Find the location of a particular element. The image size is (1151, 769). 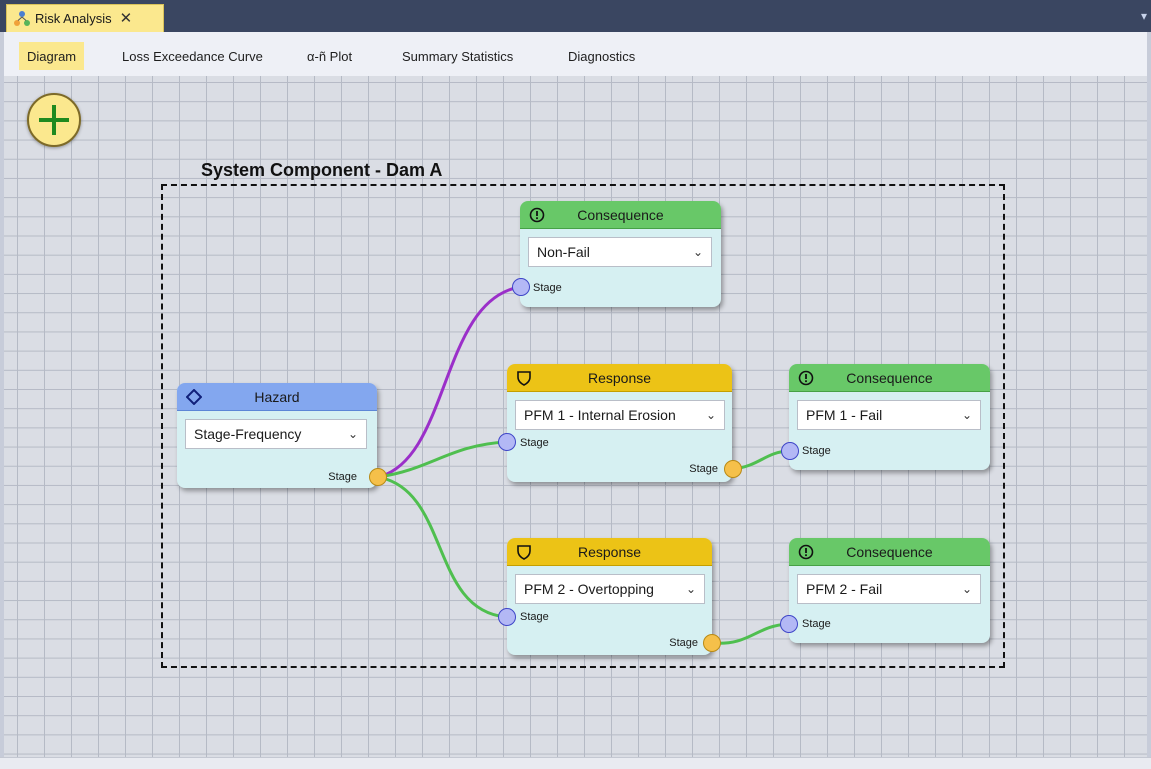

group-title: System Component - Dam A is located at coordinates (322, 170).